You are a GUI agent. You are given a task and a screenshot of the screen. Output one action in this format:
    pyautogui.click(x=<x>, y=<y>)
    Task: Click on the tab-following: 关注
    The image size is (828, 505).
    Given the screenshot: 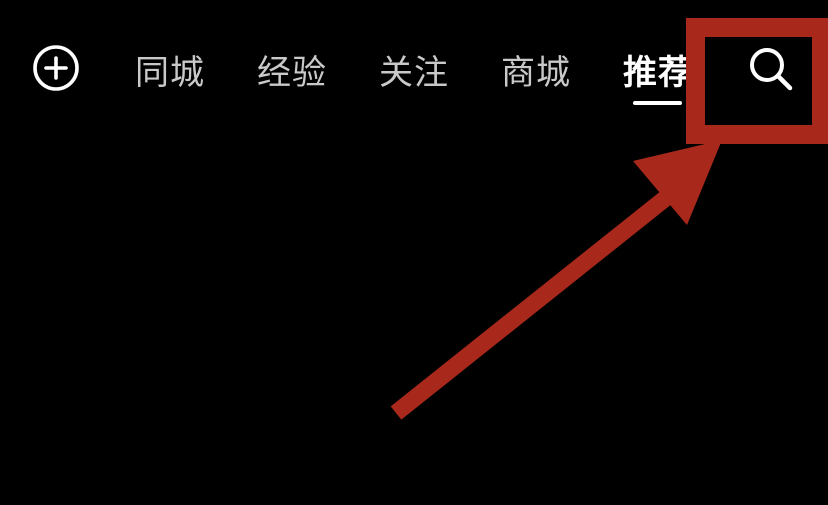 What is the action you would take?
    pyautogui.click(x=414, y=69)
    